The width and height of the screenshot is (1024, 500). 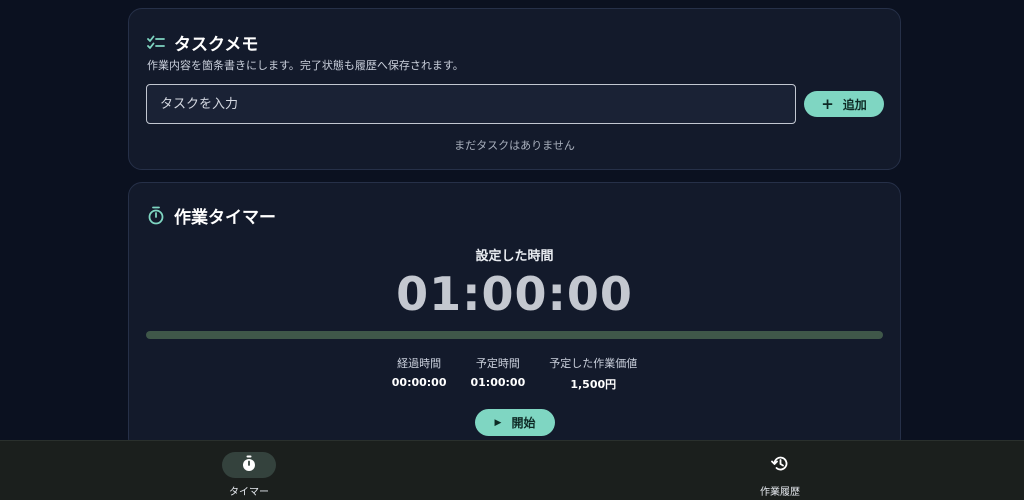 What do you see at coordinates (419, 382) in the screenshot?
I see `stat-value: 00:00:00` at bounding box center [419, 382].